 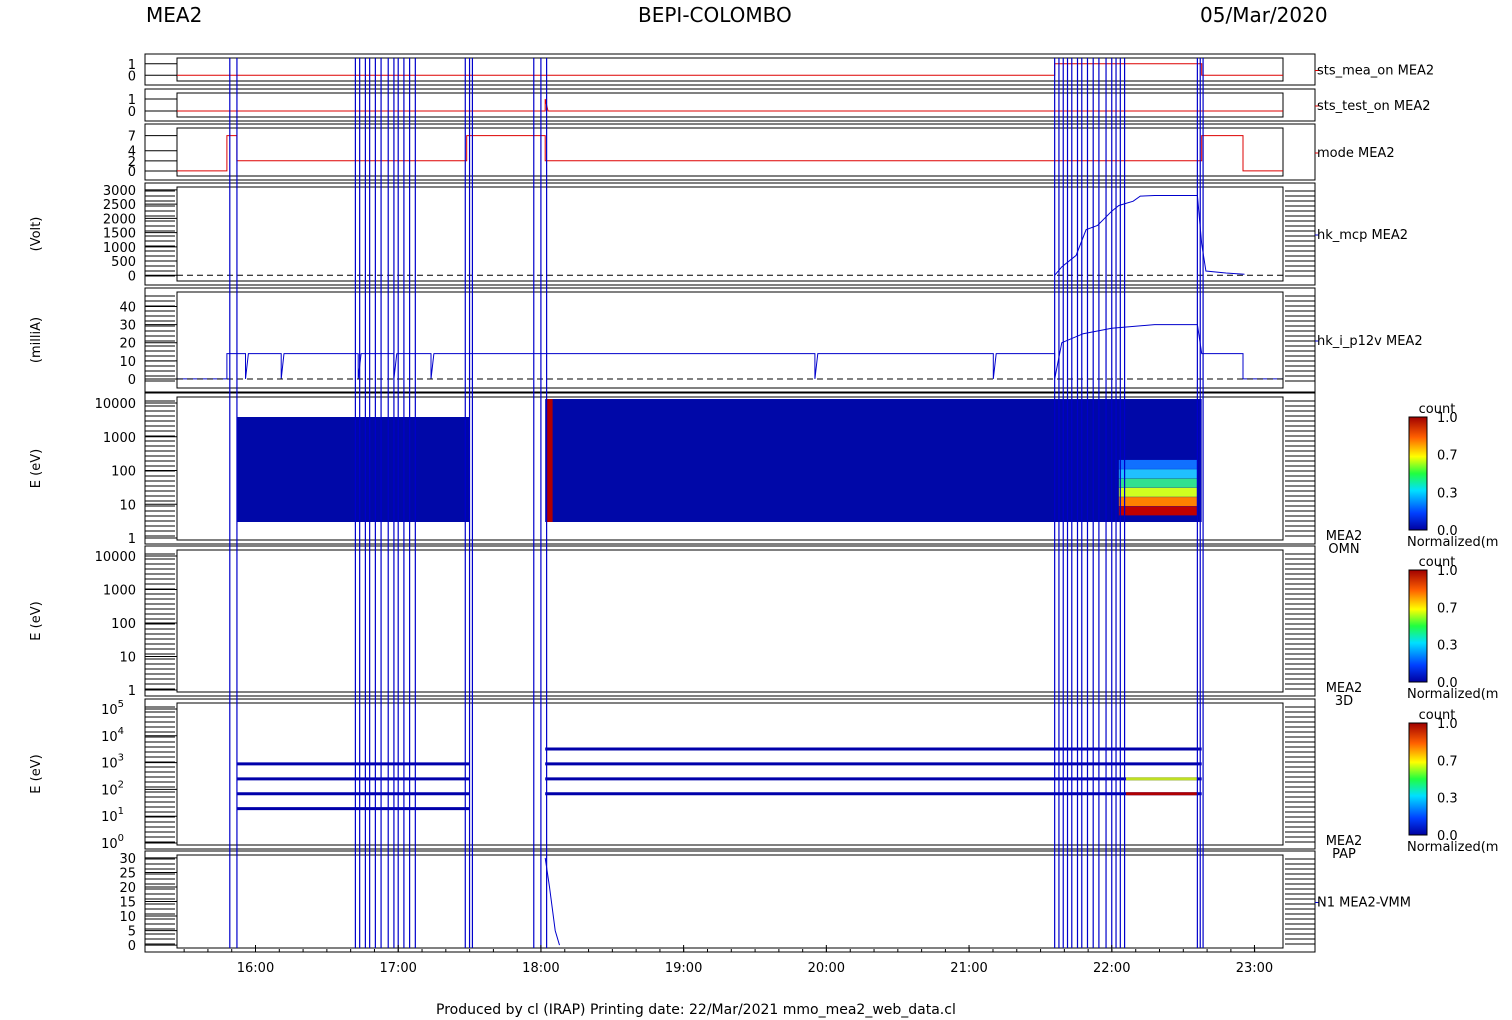 What do you see at coordinates (121, 838) in the screenshot?
I see `y-tick-exponent: 0` at bounding box center [121, 838].